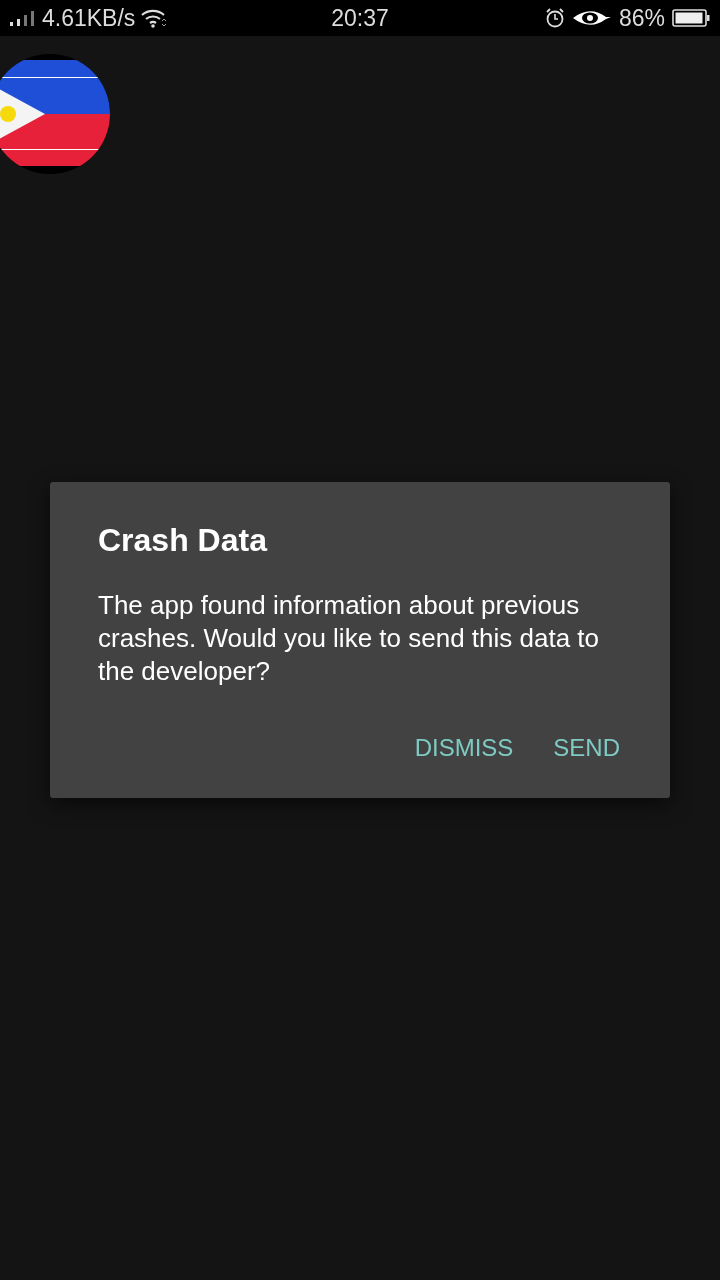 This screenshot has height=1280, width=720. I want to click on dialog-title: Crash Data, so click(183, 540).